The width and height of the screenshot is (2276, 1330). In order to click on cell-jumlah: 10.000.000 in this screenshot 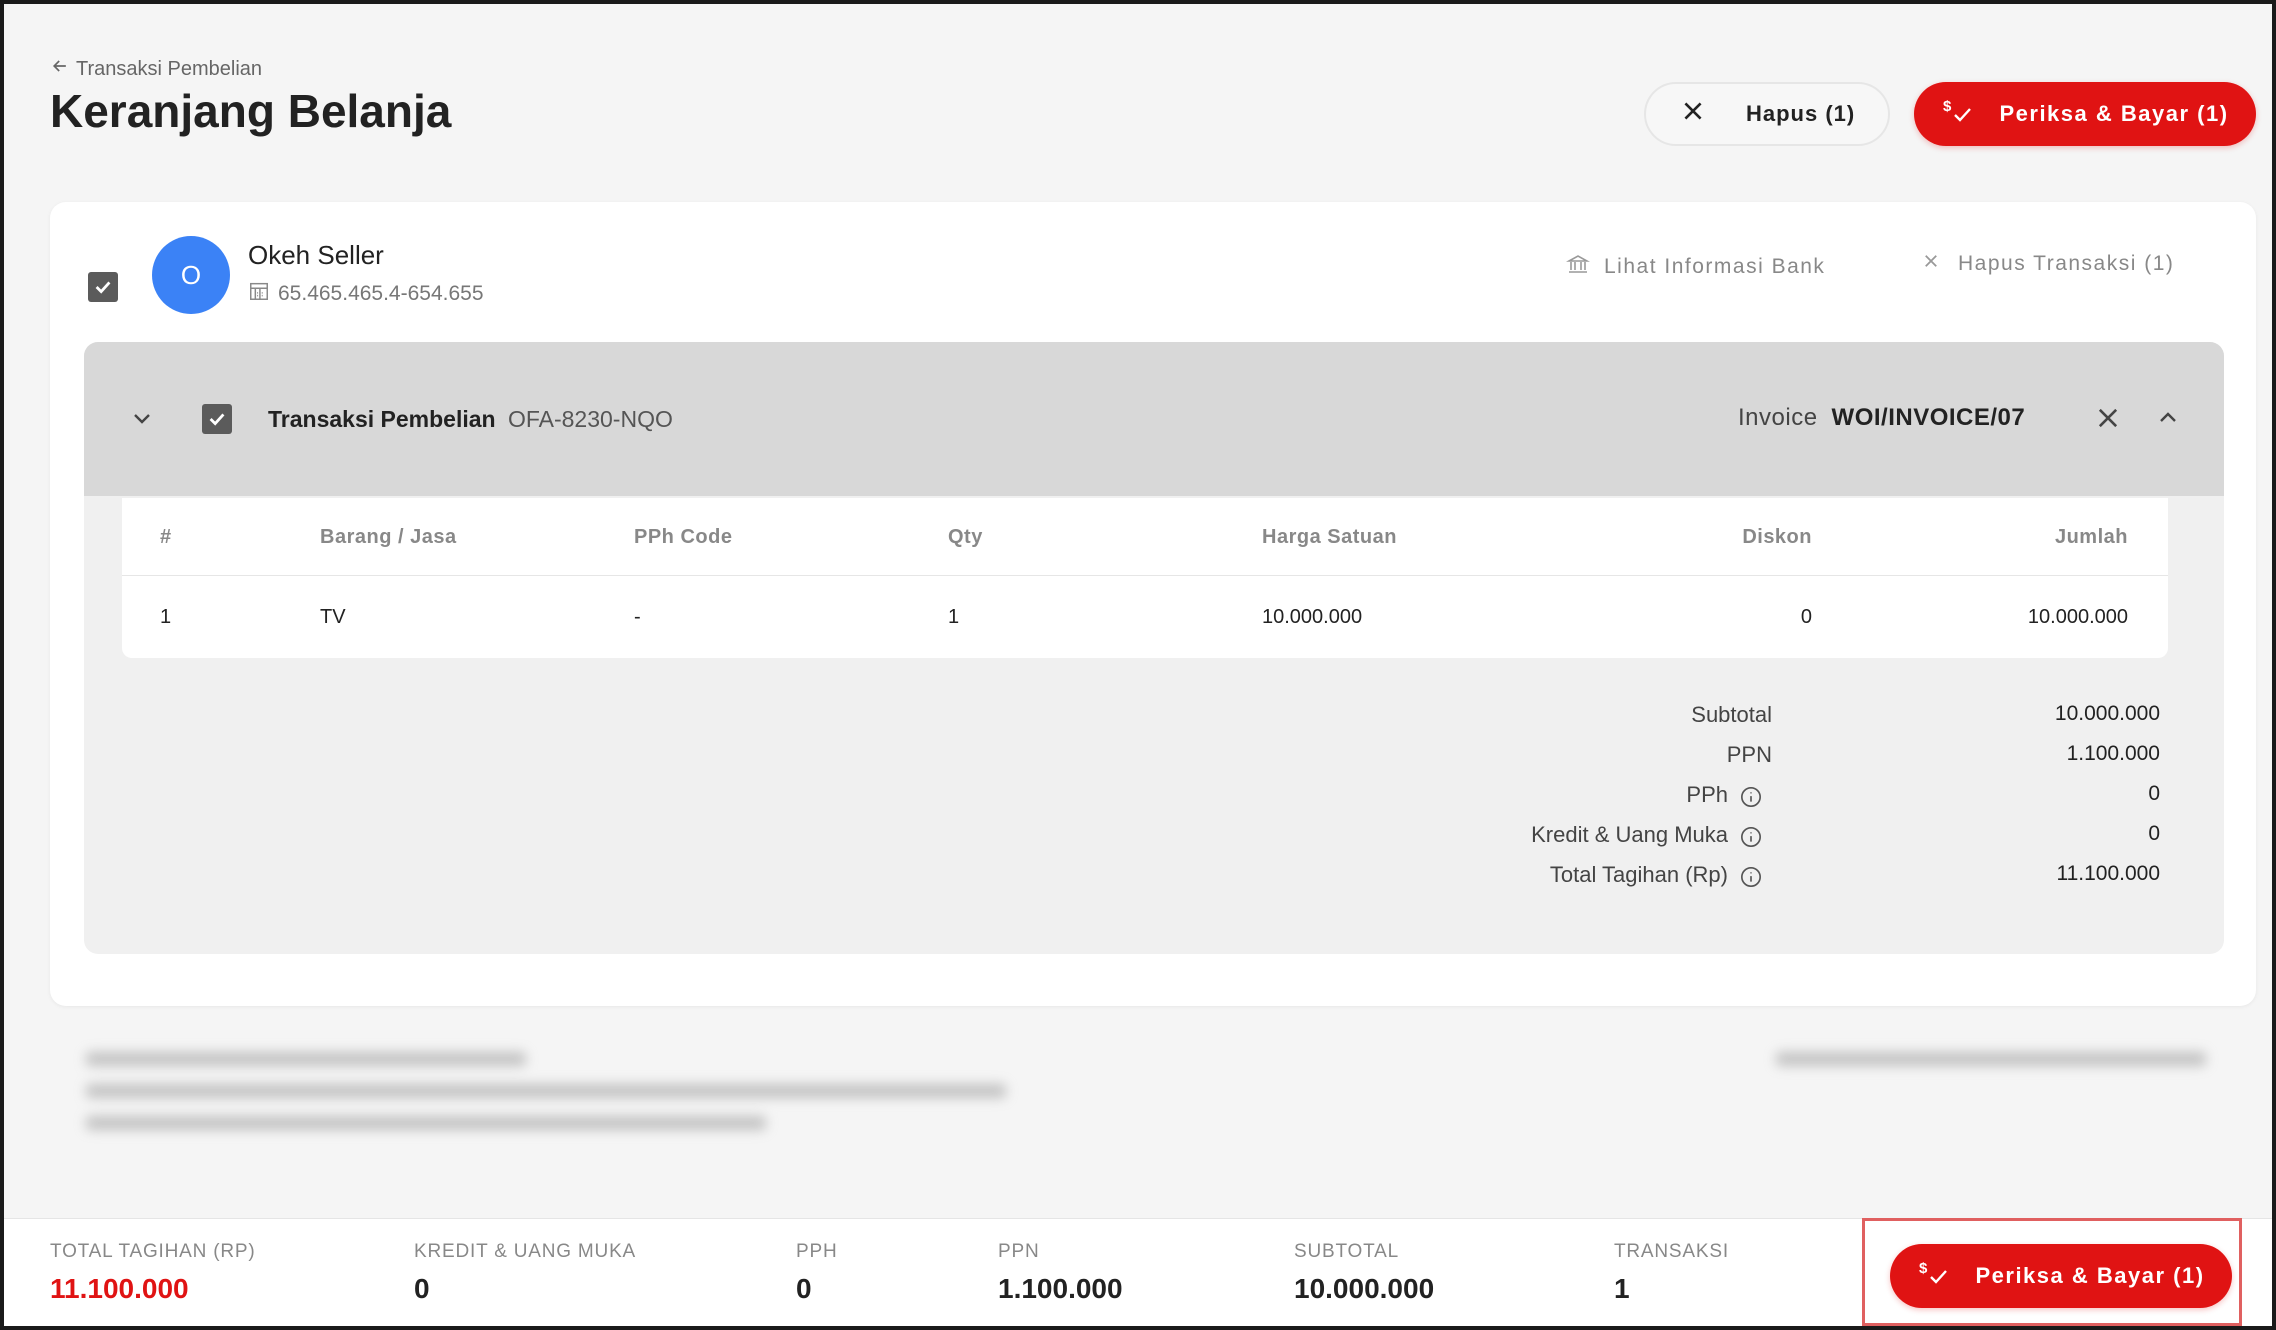, I will do `click(2077, 616)`.